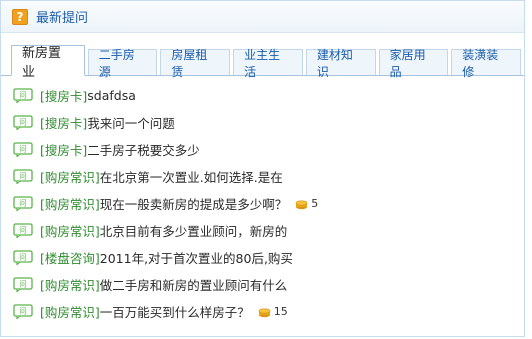 This screenshot has height=339, width=532. What do you see at coordinates (194, 284) in the screenshot?
I see `question-title-link: 做二手房和新房的置业顾问有什么` at bounding box center [194, 284].